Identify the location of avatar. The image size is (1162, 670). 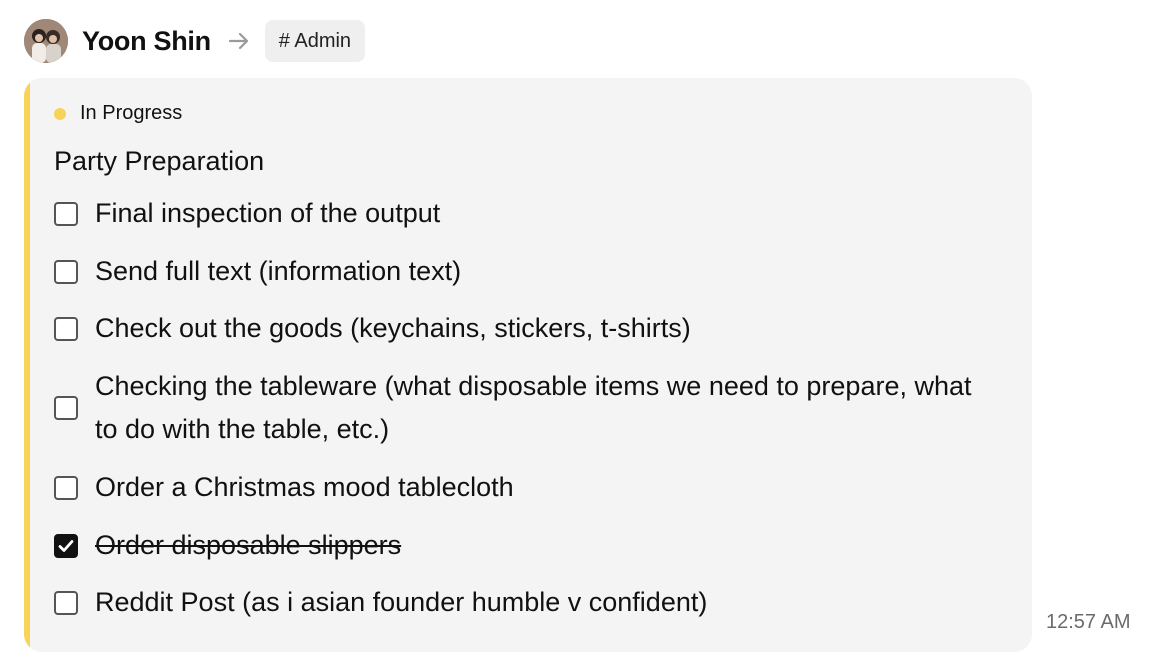
(46, 41).